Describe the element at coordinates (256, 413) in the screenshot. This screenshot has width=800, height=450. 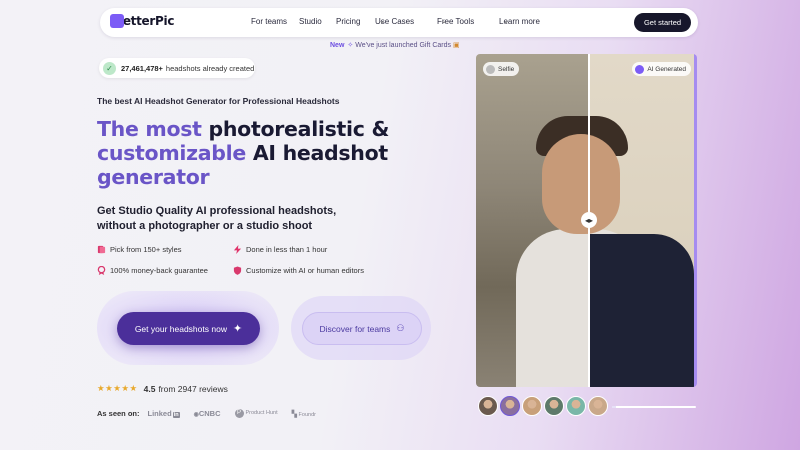
I see `product-hunt-logo: P Product Hunt` at that location.